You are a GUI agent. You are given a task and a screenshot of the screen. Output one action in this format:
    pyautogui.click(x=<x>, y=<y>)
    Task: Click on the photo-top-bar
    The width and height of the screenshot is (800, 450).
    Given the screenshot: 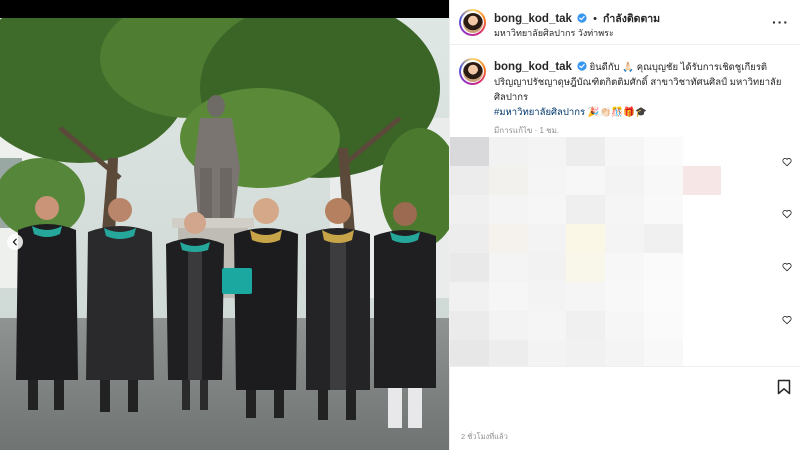 What is the action you would take?
    pyautogui.click(x=224, y=9)
    